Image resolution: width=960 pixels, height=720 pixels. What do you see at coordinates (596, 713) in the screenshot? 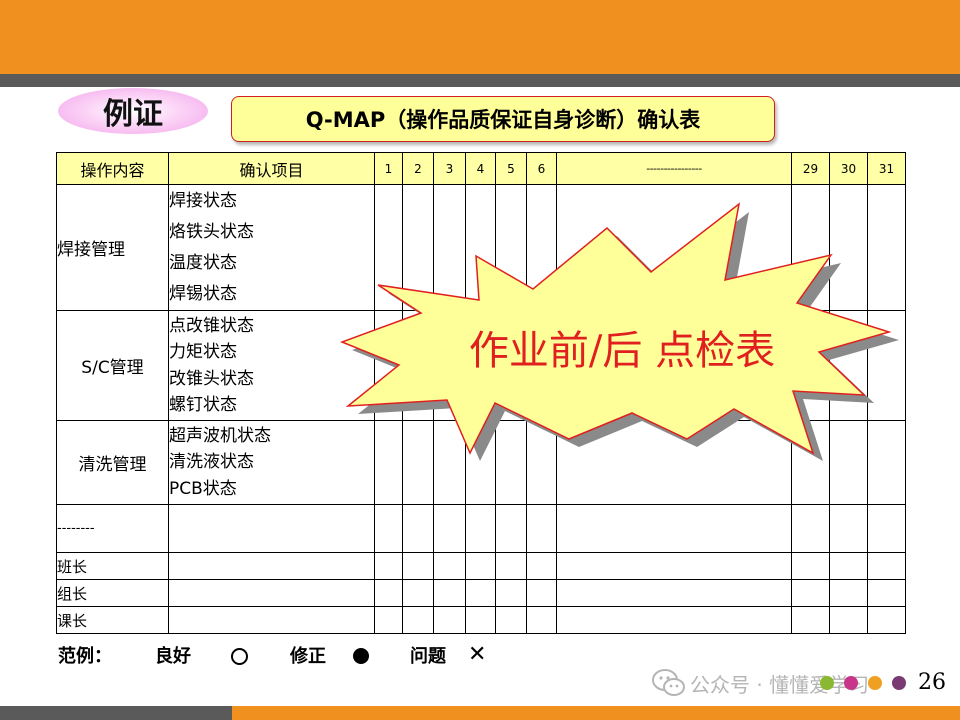
I see `bottom-orange-bar` at bounding box center [596, 713].